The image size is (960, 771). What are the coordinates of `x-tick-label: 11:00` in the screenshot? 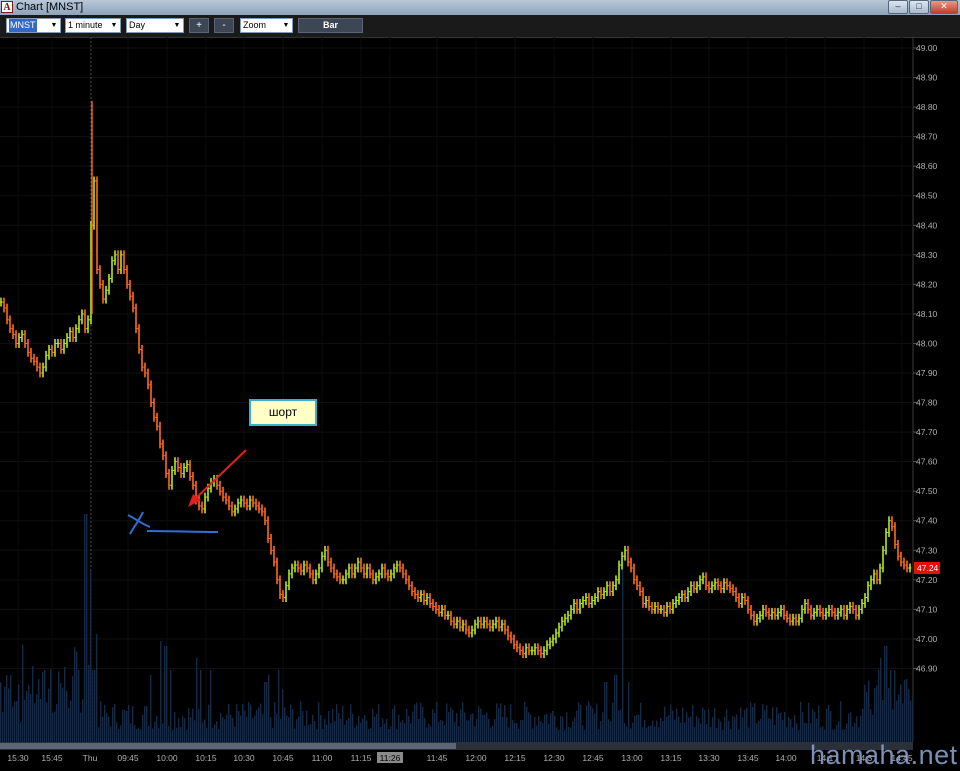 It's located at (322, 758).